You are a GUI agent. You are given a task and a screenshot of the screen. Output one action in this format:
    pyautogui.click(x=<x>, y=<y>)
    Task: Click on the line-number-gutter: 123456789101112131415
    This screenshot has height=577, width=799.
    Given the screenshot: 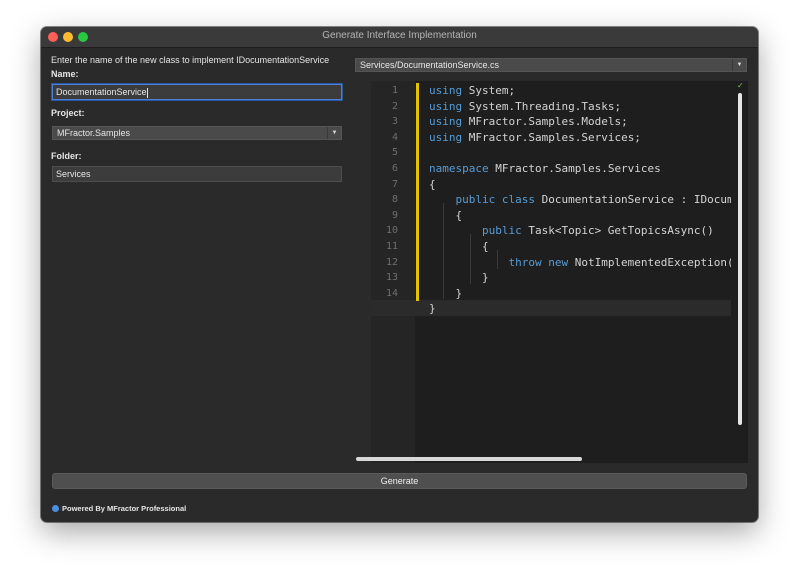 What is the action you would take?
    pyautogui.click(x=393, y=272)
    